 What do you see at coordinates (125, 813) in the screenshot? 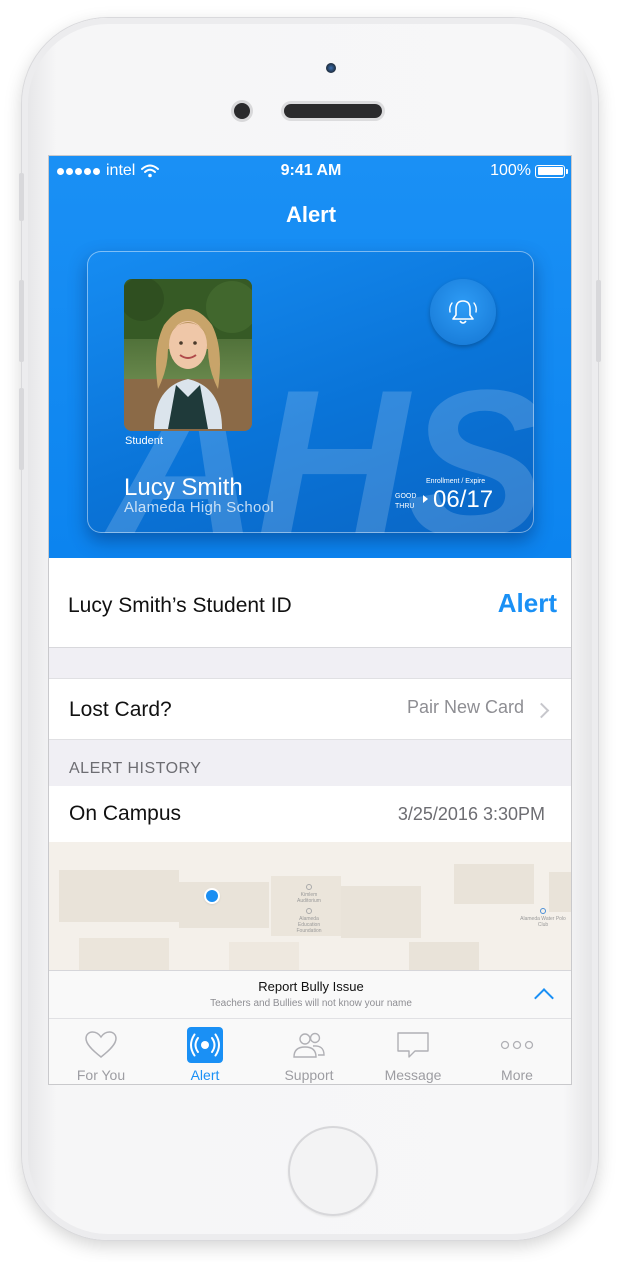
I see `alert-location: On Campus` at bounding box center [125, 813].